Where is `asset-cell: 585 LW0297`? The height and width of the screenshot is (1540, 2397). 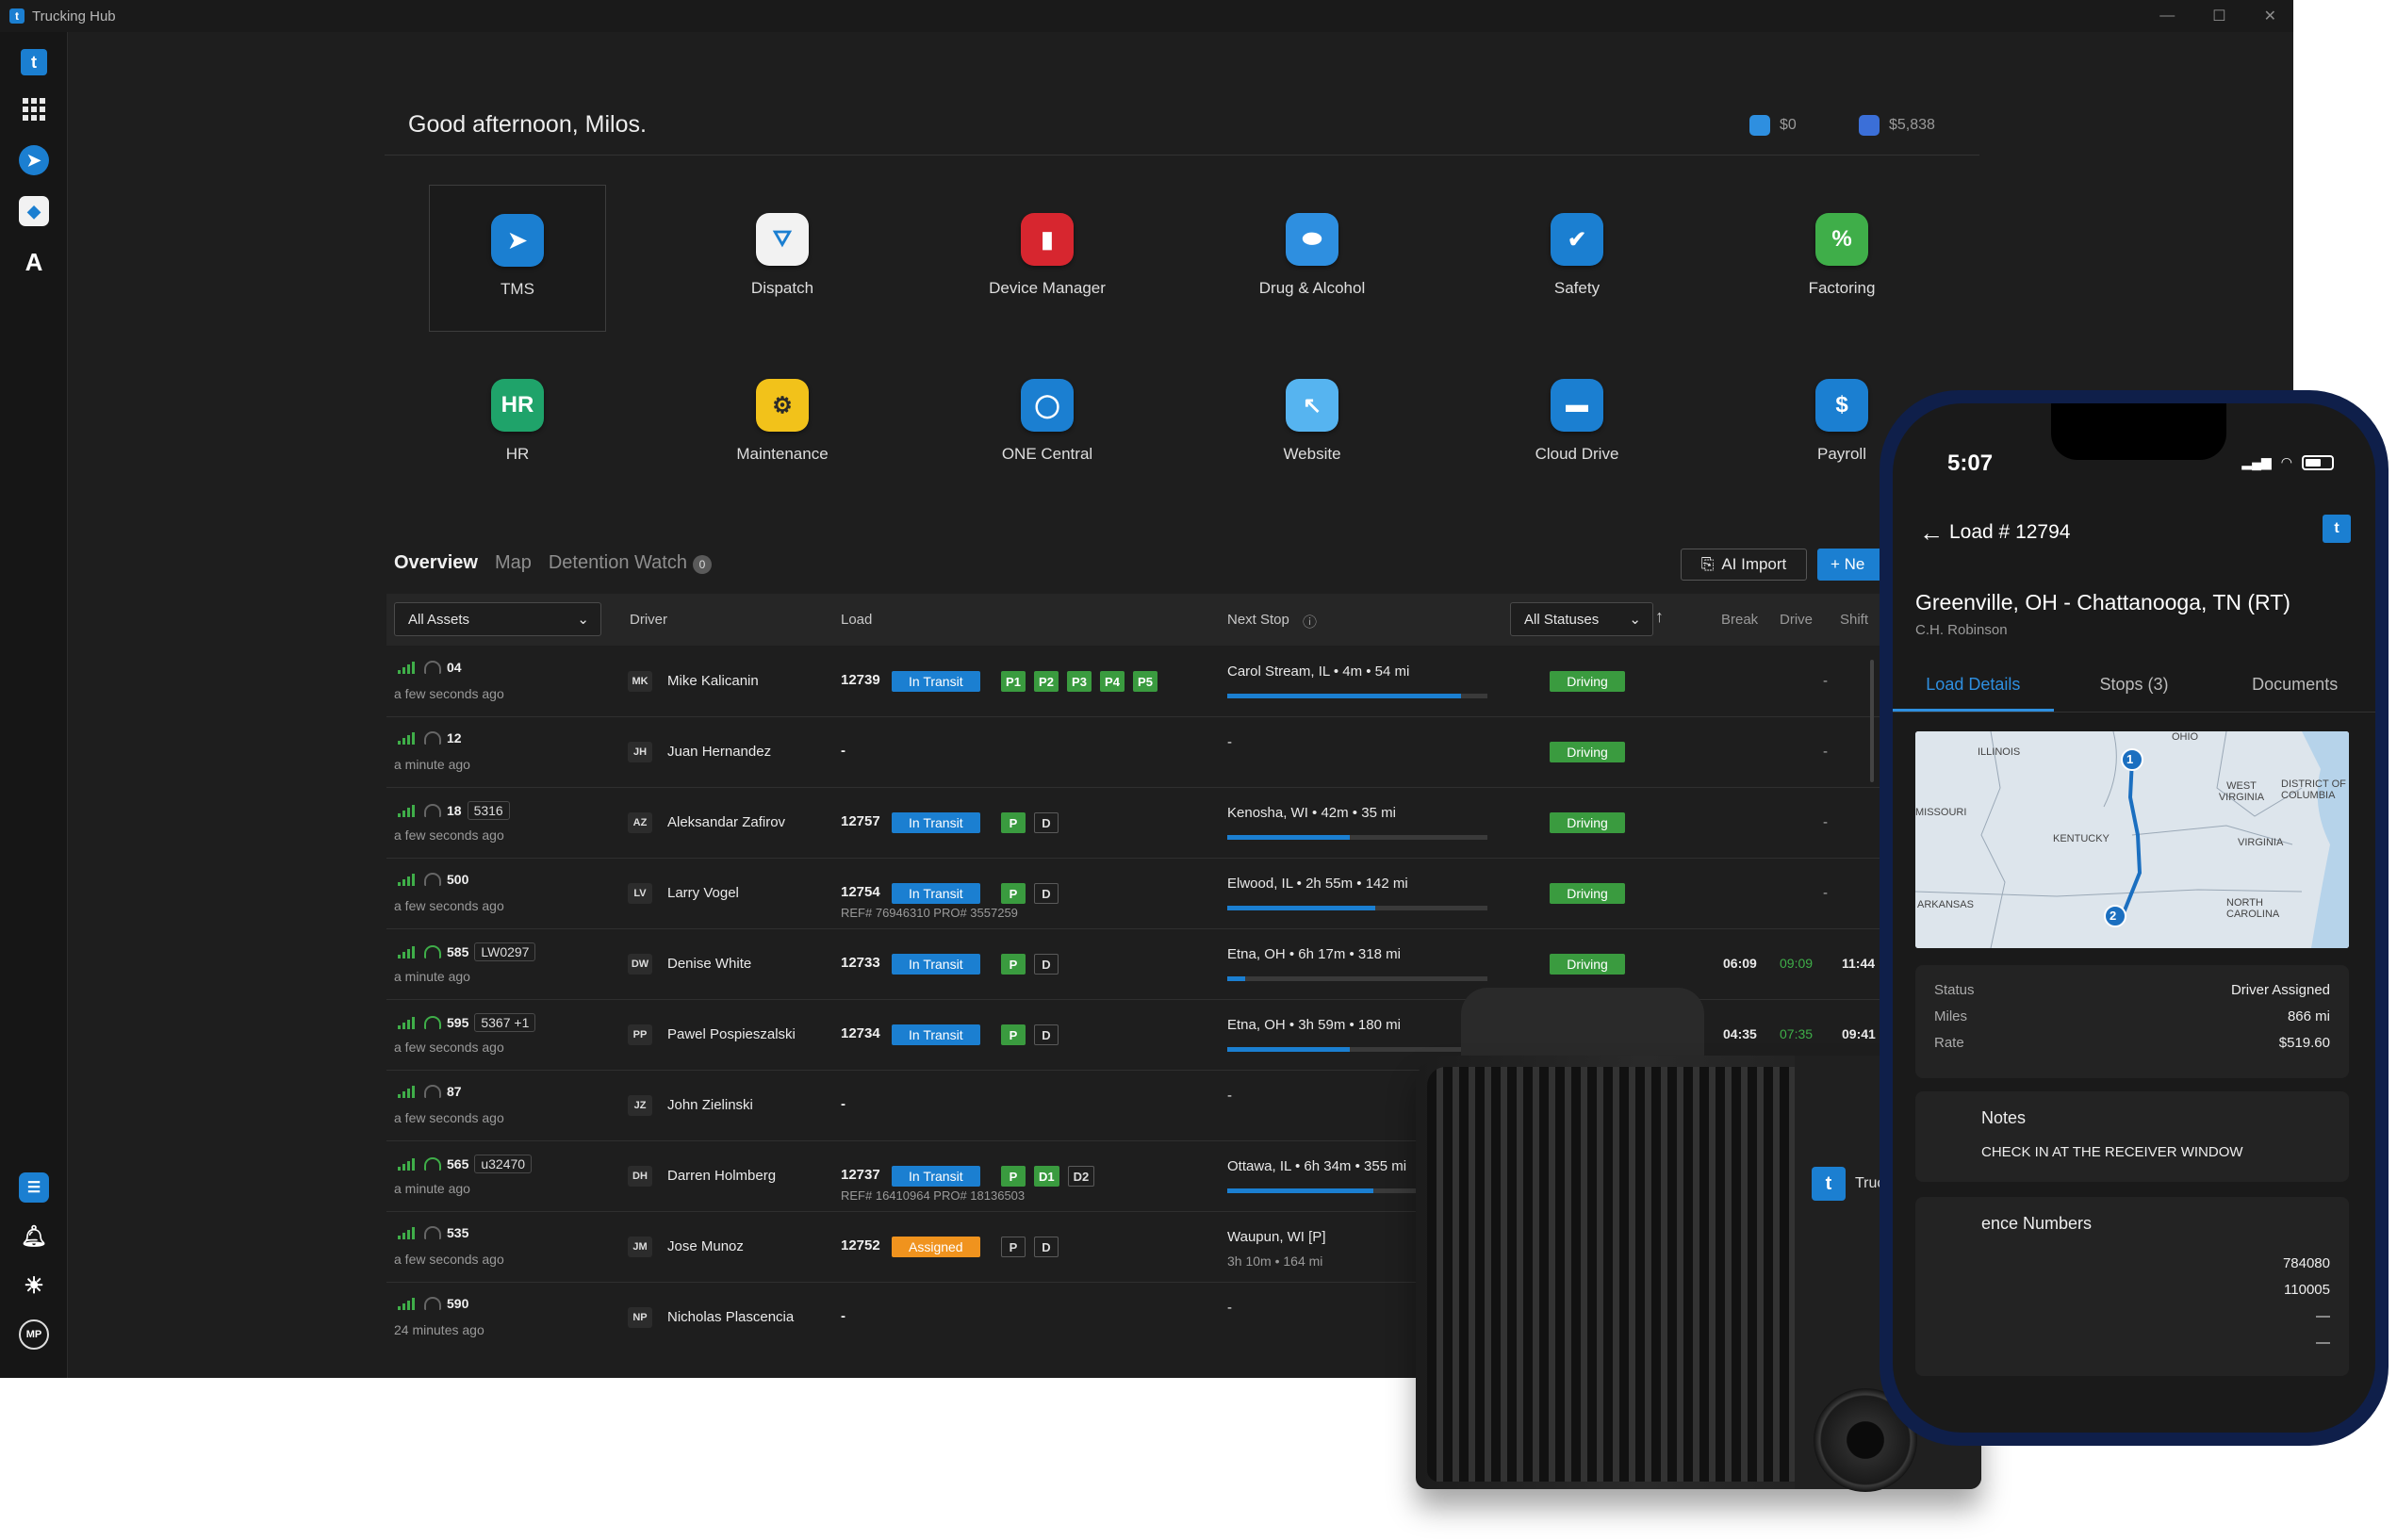 asset-cell: 585 LW0297 is located at coordinates (467, 951).